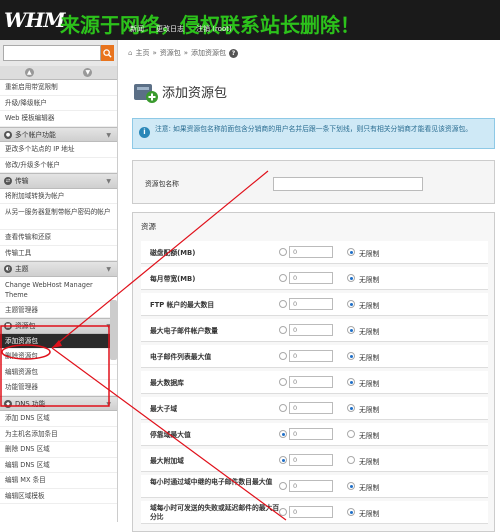 This screenshot has width=500, height=532. Describe the element at coordinates (348, 184) in the screenshot. I see `package-name-input` at that location.